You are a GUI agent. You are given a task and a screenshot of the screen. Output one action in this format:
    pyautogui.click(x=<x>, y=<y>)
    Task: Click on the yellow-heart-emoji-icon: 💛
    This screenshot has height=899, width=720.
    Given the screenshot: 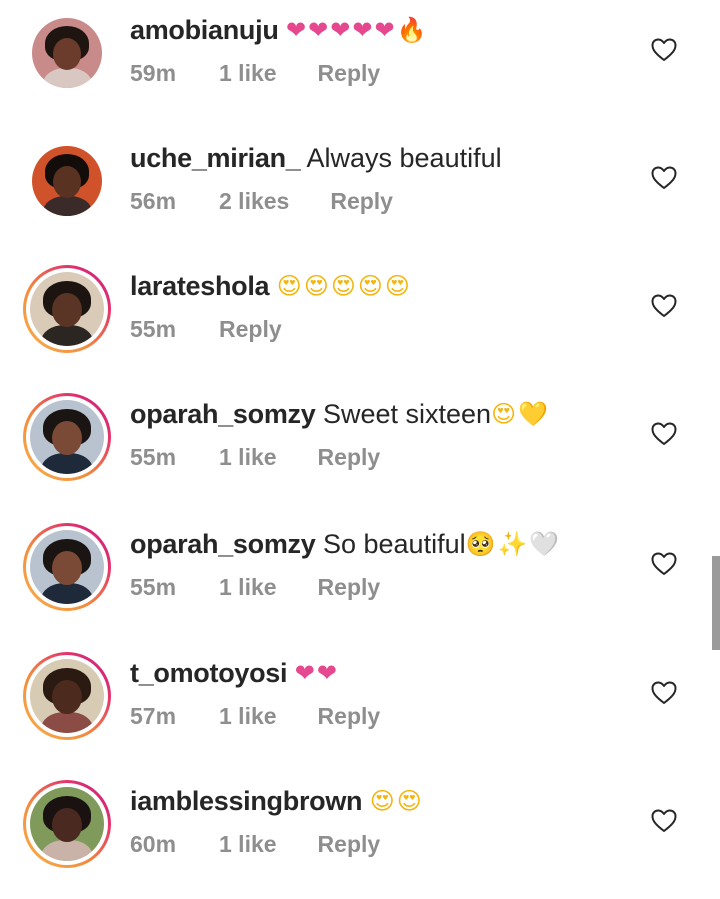 What is the action you would take?
    pyautogui.click(x=533, y=414)
    